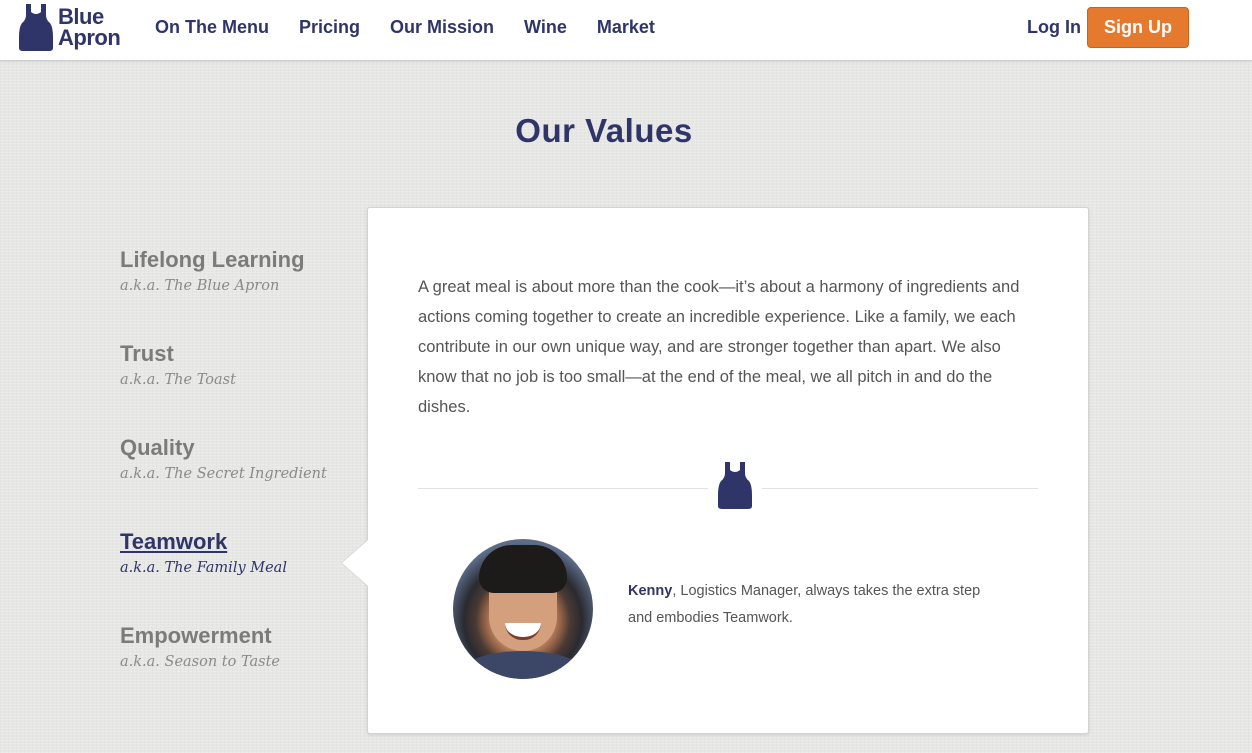 The height and width of the screenshot is (753, 1252). Describe the element at coordinates (223, 474) in the screenshot. I see `value-aka: a.k.a. The Secret Ingredient` at that location.